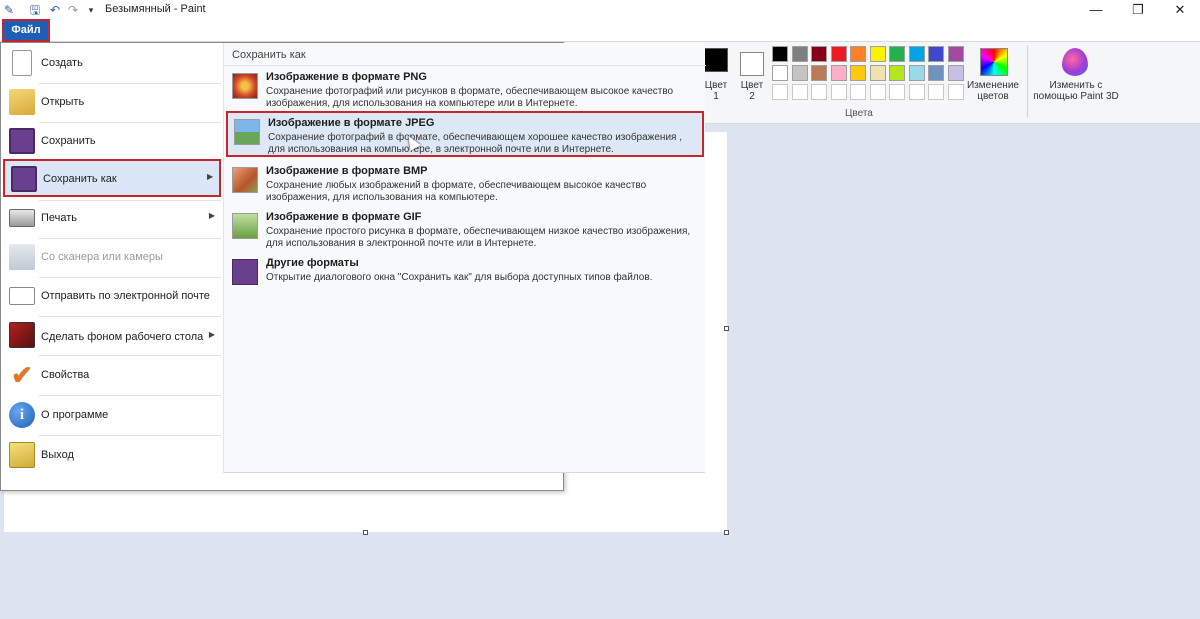 This screenshot has height=619, width=1200. Describe the element at coordinates (112, 142) in the screenshot. I see `menu-item-save: Сохранить` at that location.